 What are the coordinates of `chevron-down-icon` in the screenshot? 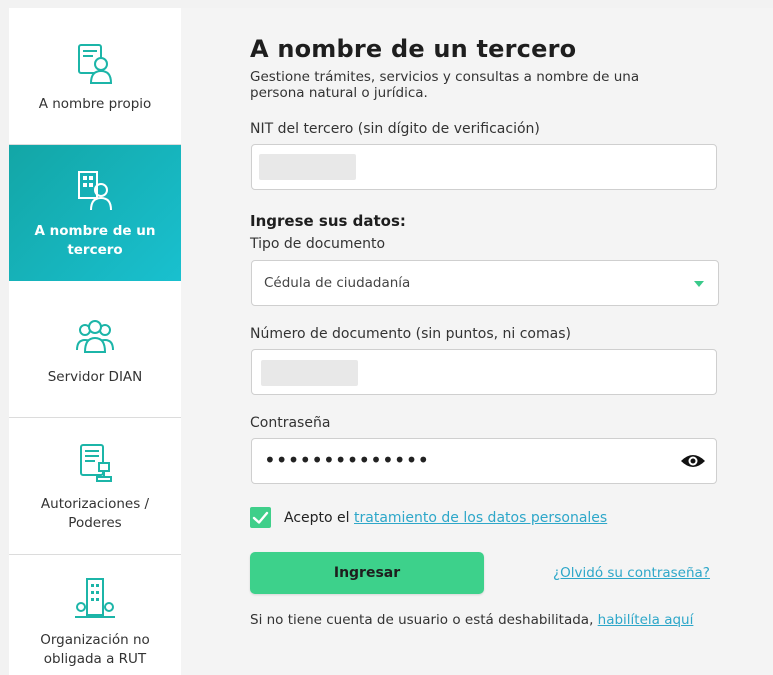 It's located at (699, 284).